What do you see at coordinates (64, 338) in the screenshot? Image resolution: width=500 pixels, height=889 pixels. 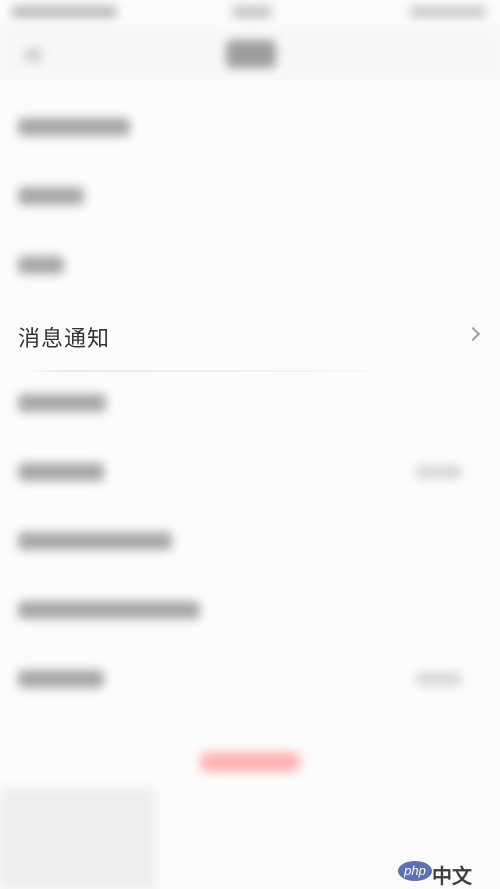 I see `settings-item-label: 消息通知` at bounding box center [64, 338].